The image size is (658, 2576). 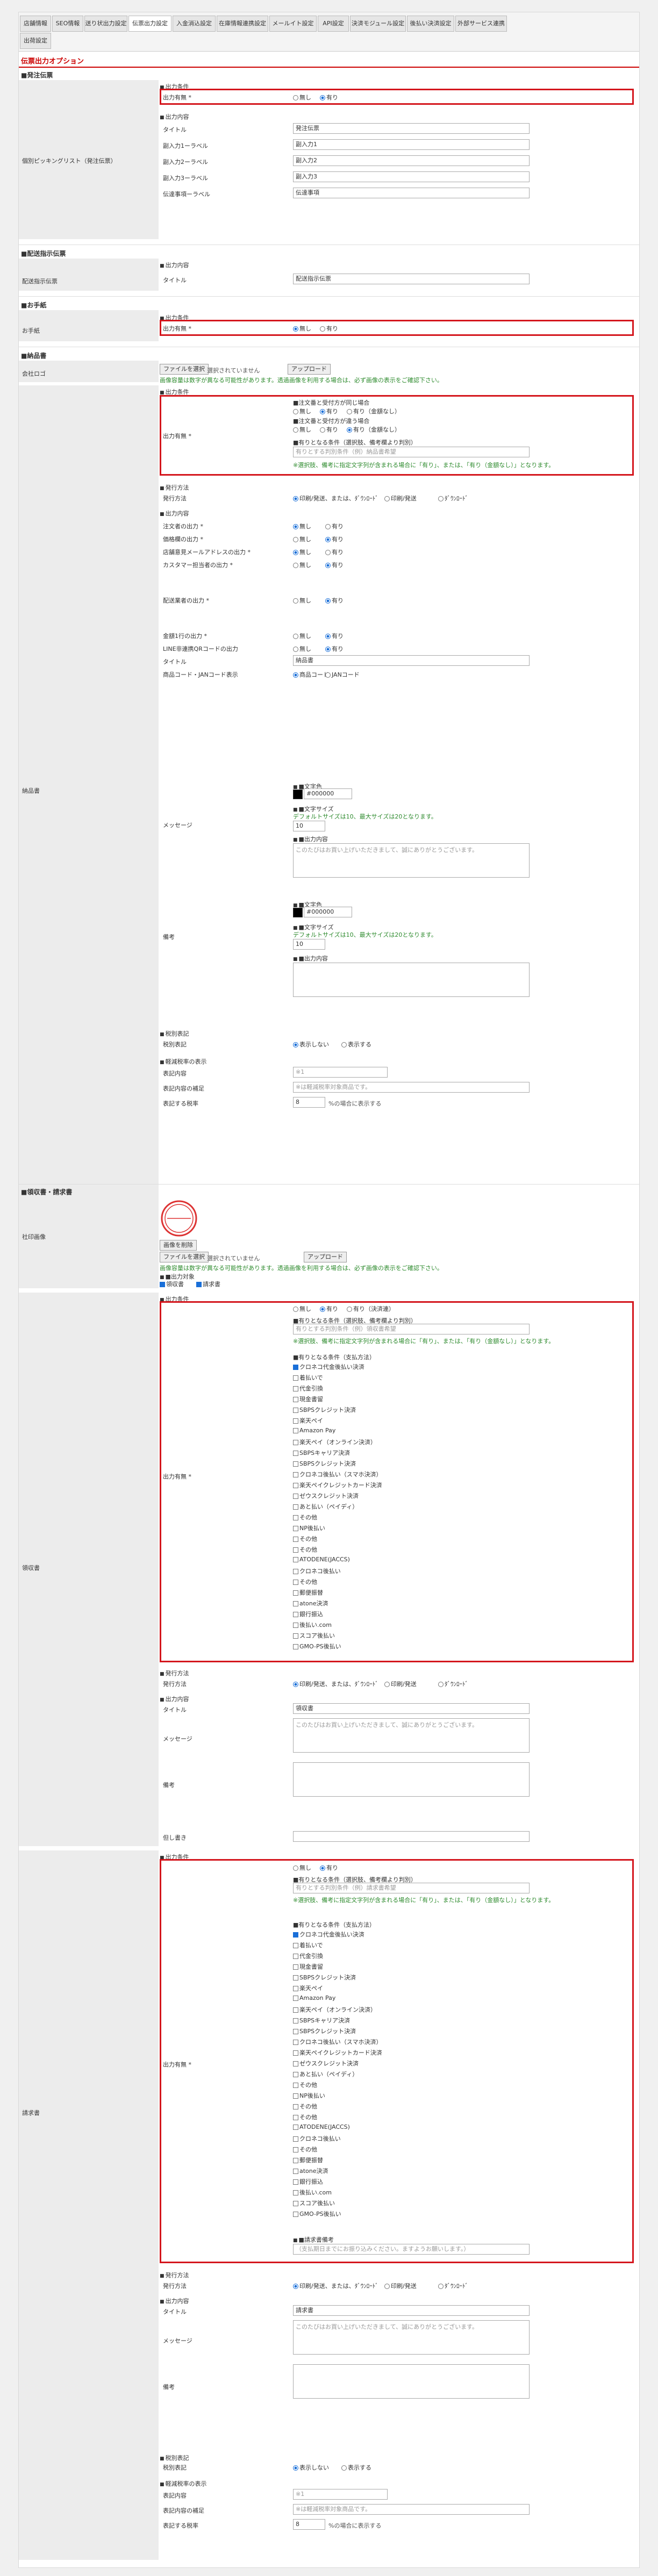 What do you see at coordinates (411, 144) in the screenshot?
I see `pick-row-input: 副入力1` at bounding box center [411, 144].